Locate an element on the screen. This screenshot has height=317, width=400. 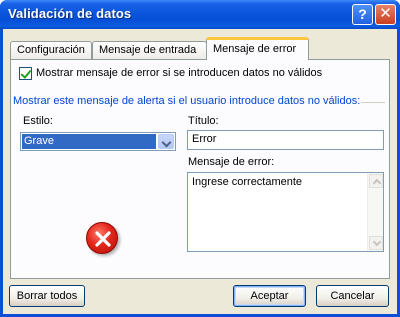
error-message-scrollbar is located at coordinates (375, 212).